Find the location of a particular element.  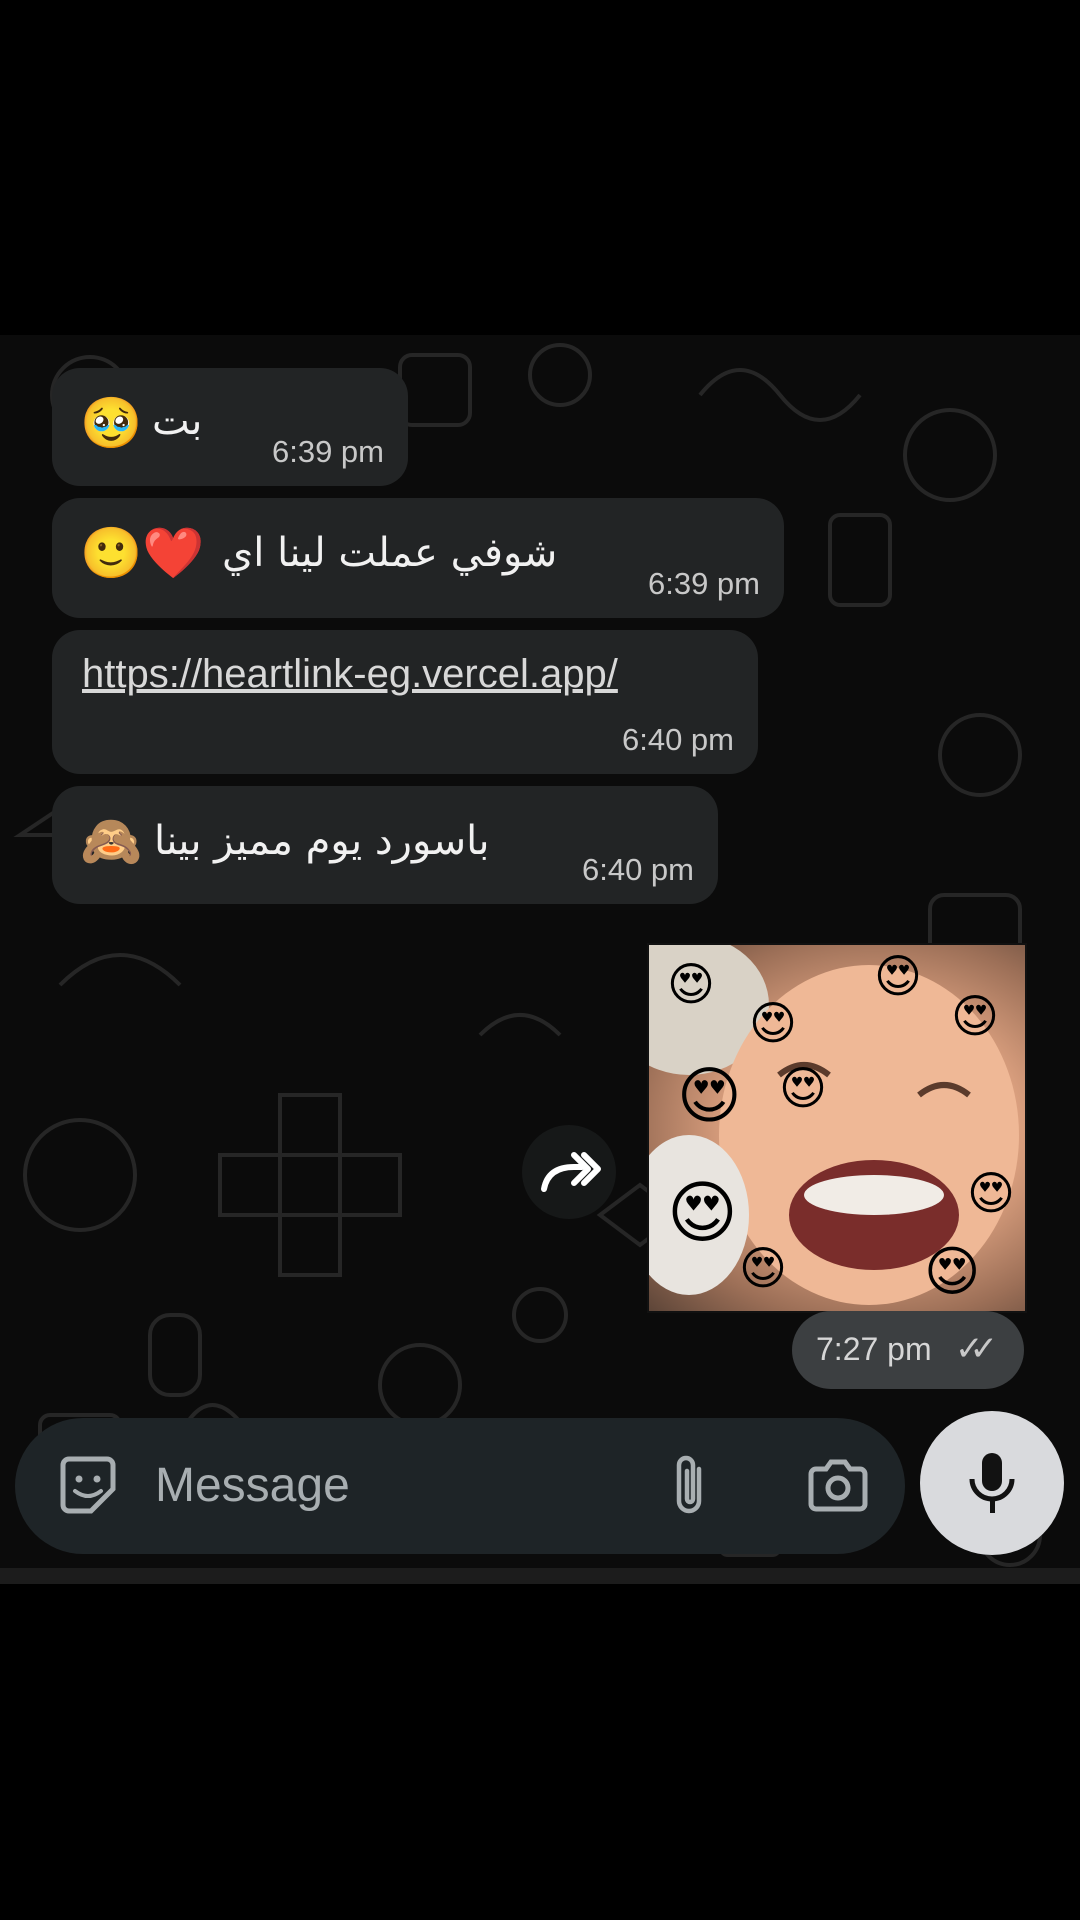

attach-icon is located at coordinates (690, 1486).